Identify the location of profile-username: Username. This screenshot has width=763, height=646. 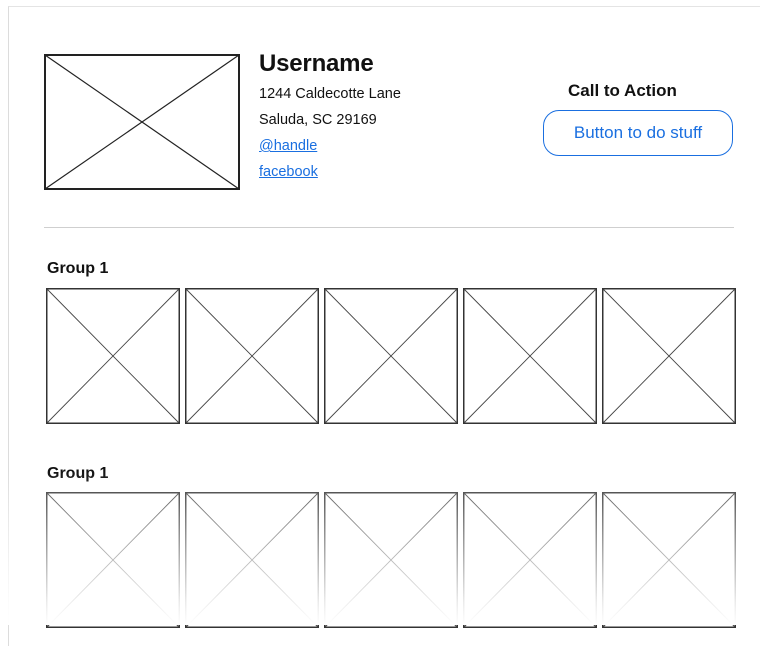
(316, 63).